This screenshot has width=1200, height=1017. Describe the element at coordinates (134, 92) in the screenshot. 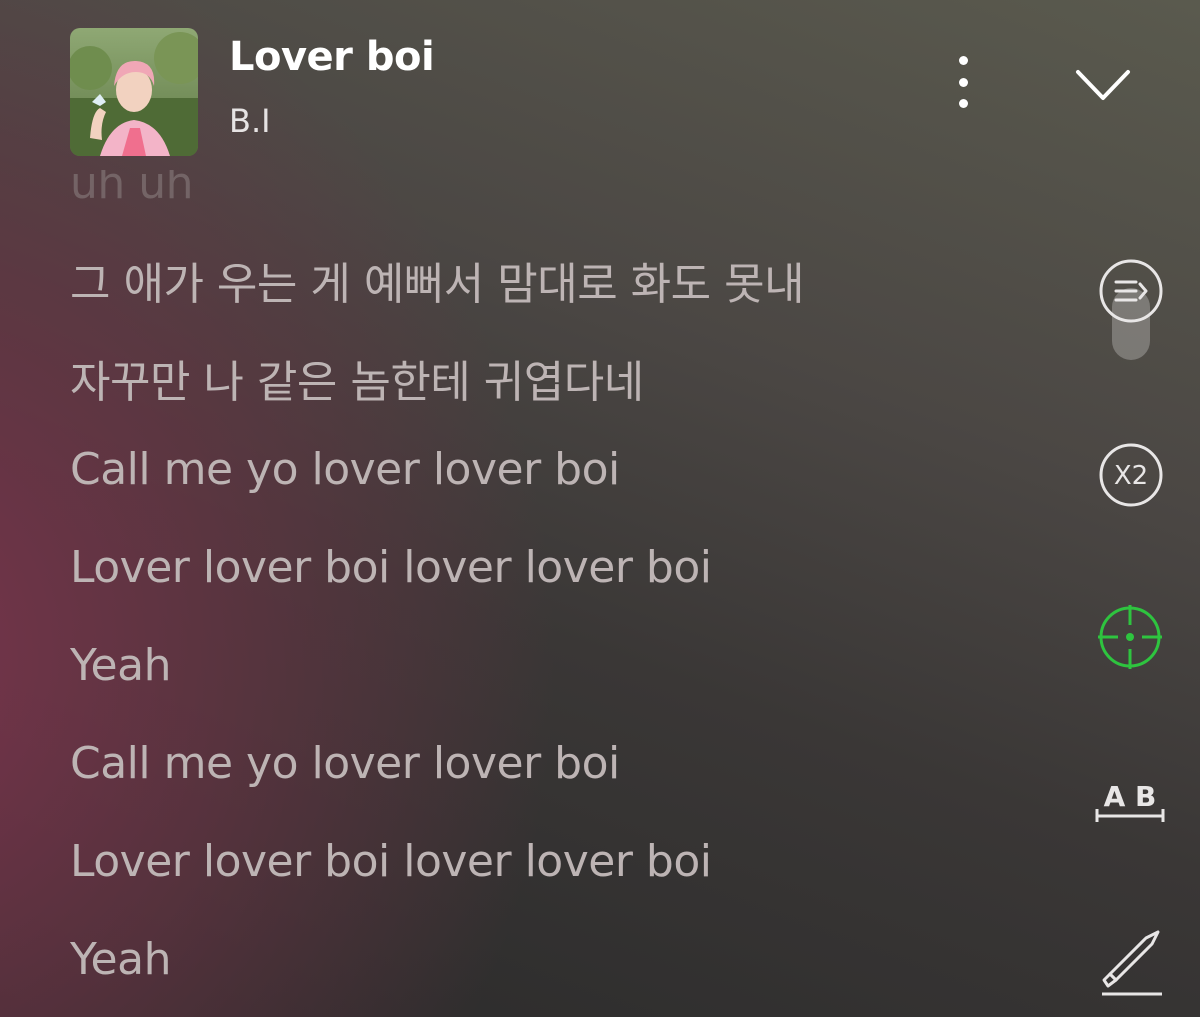

I see `album-art` at that location.